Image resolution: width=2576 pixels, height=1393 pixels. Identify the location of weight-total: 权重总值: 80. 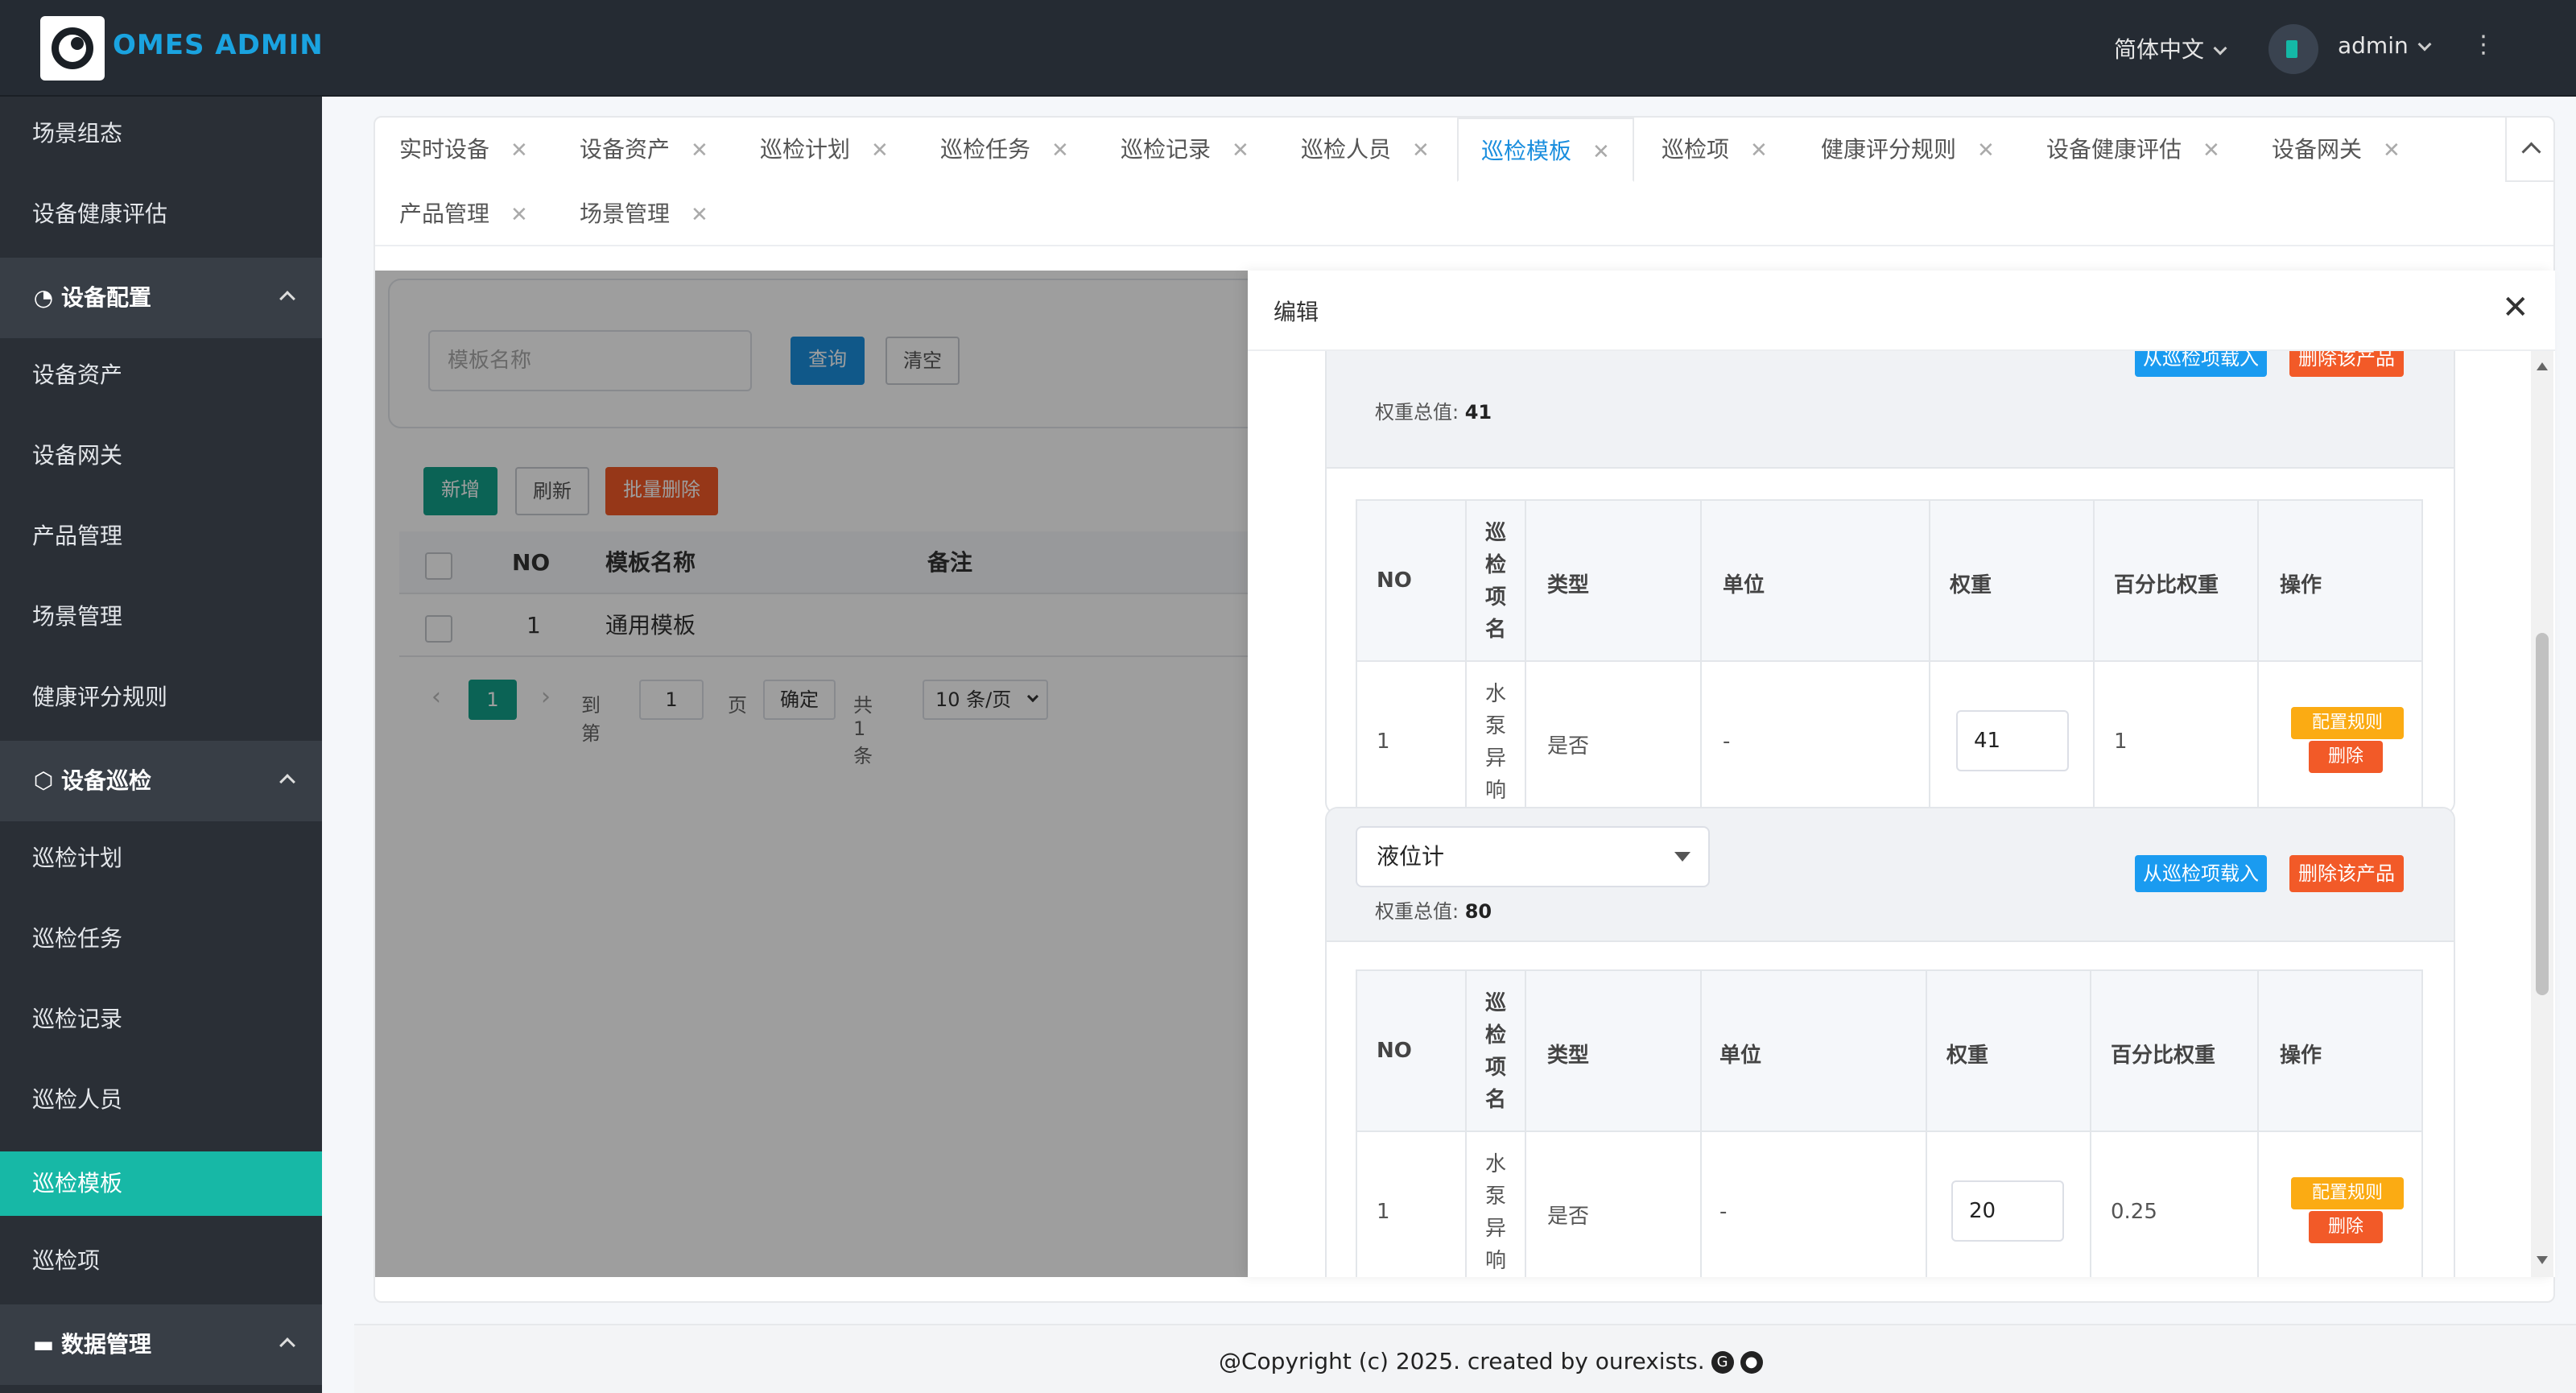
(1433, 910).